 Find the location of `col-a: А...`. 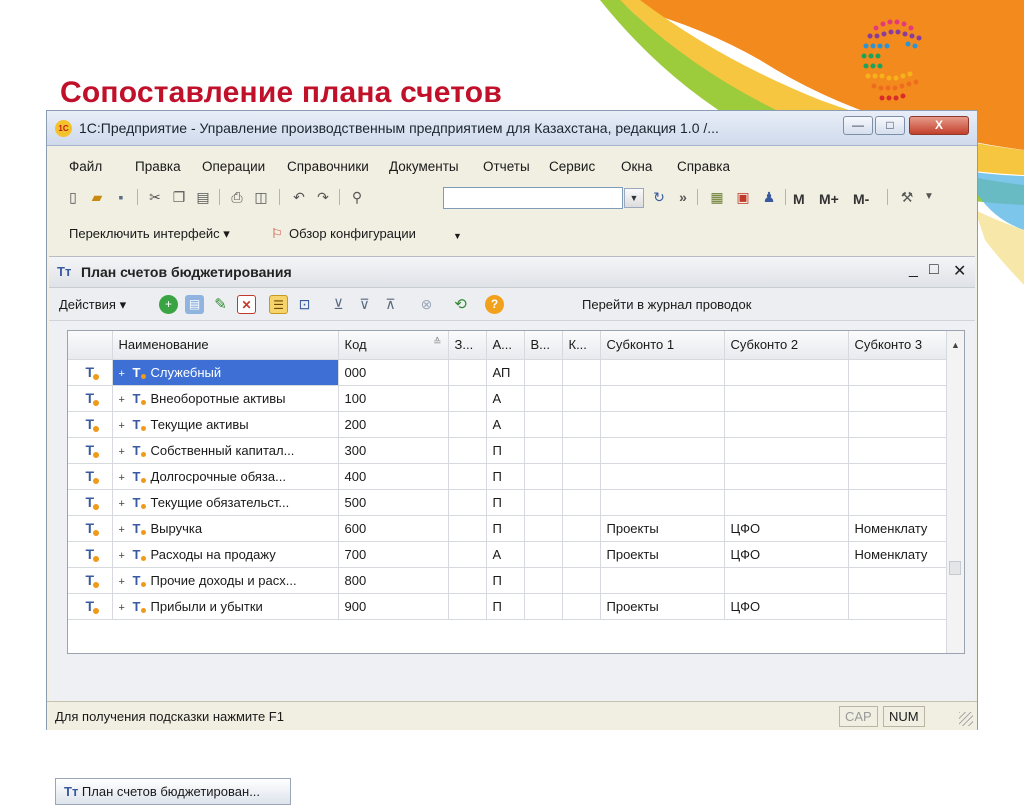

col-a: А... is located at coordinates (505, 345).